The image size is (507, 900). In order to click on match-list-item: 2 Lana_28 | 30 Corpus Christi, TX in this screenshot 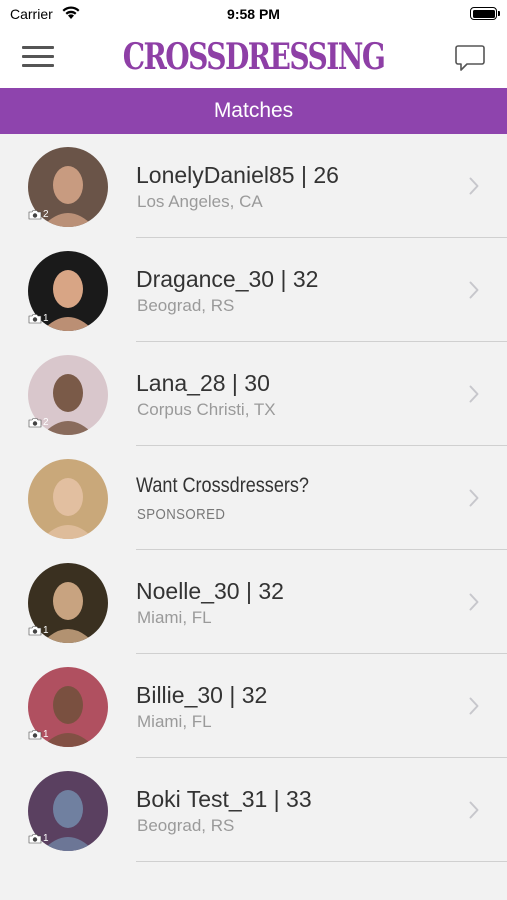, I will do `click(253, 394)`.